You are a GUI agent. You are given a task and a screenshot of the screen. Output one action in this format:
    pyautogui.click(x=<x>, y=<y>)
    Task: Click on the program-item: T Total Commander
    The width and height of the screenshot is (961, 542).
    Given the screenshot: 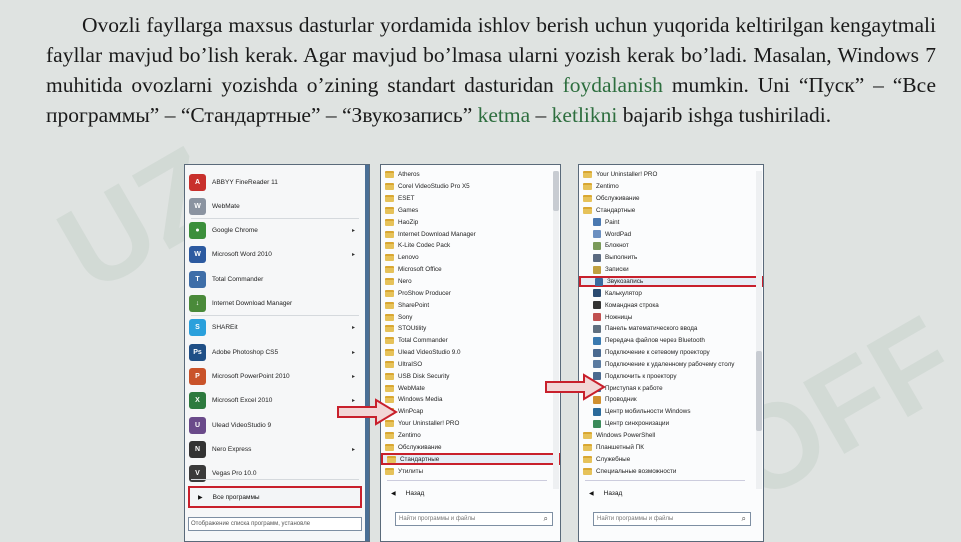 What is the action you would take?
    pyautogui.click(x=275, y=279)
    